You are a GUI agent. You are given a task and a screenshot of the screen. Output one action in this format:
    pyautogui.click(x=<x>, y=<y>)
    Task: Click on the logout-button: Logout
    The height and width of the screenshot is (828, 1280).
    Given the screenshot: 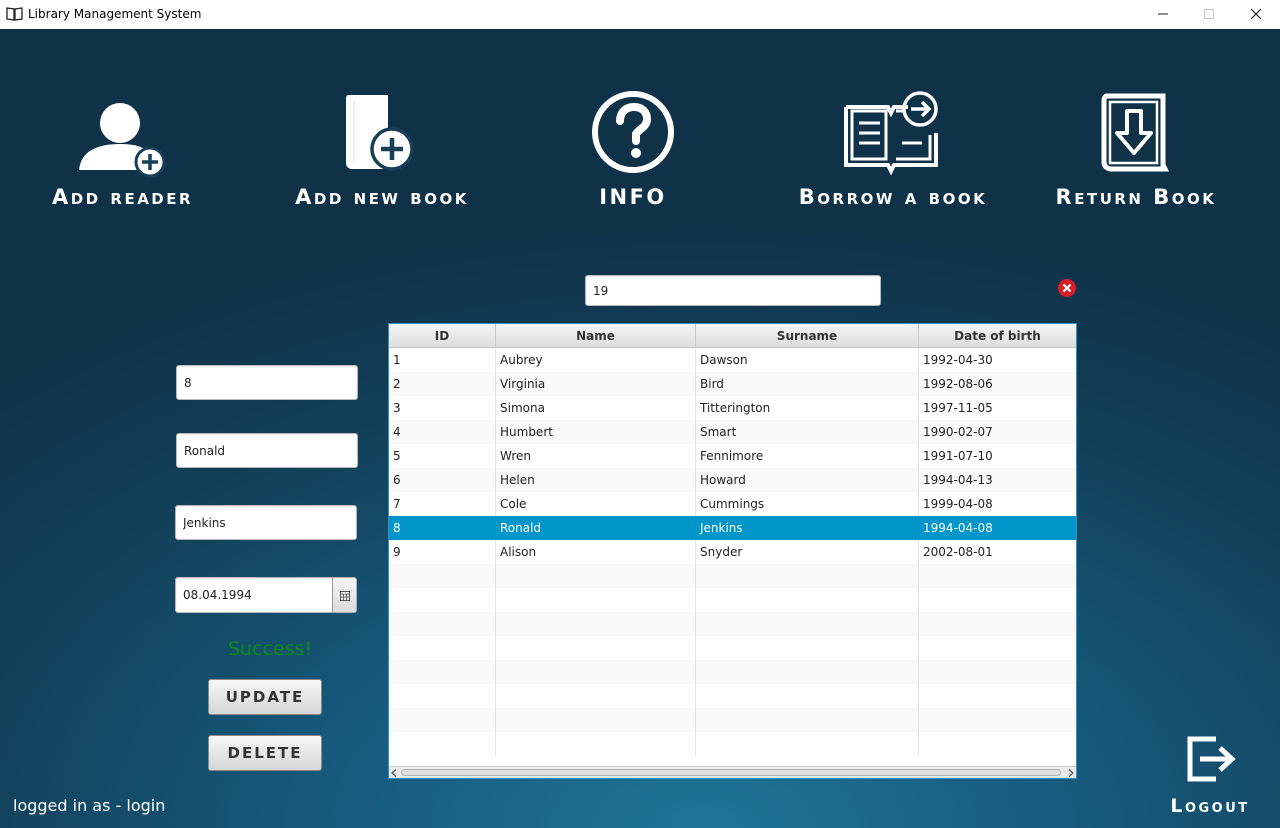 What is the action you would take?
    pyautogui.click(x=1210, y=774)
    